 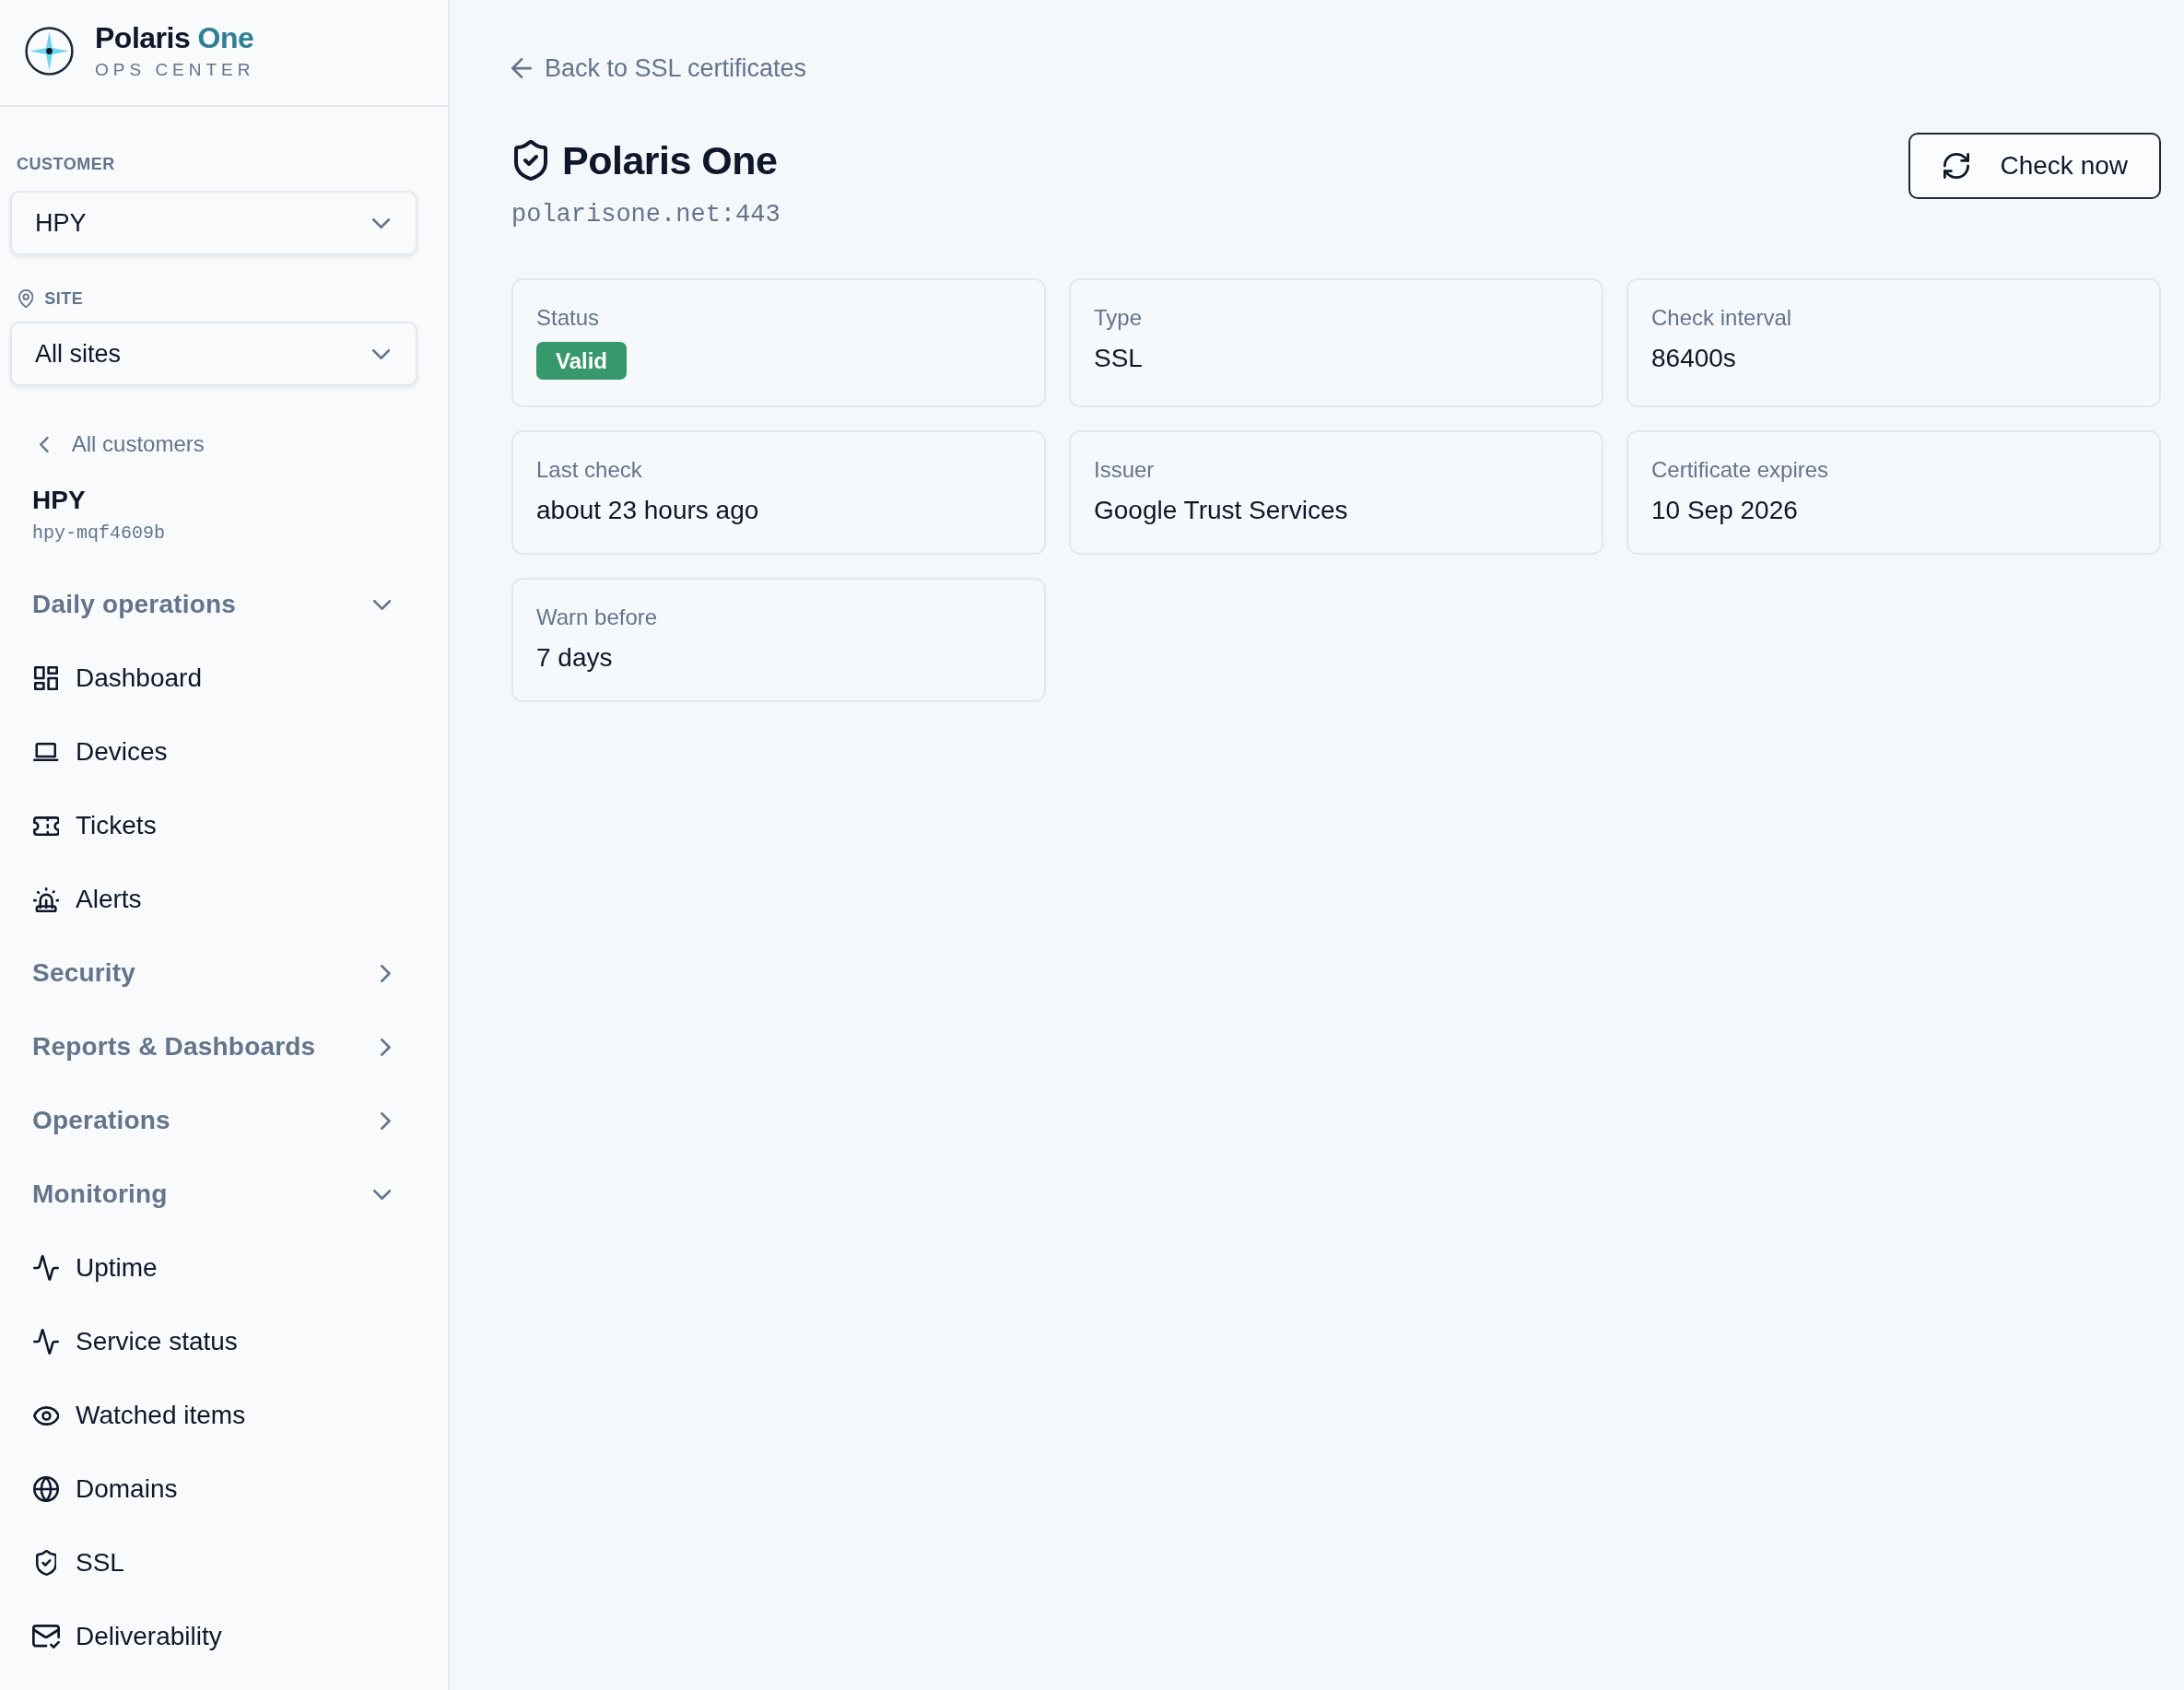 I want to click on nav-item: SSL, so click(x=210, y=1563).